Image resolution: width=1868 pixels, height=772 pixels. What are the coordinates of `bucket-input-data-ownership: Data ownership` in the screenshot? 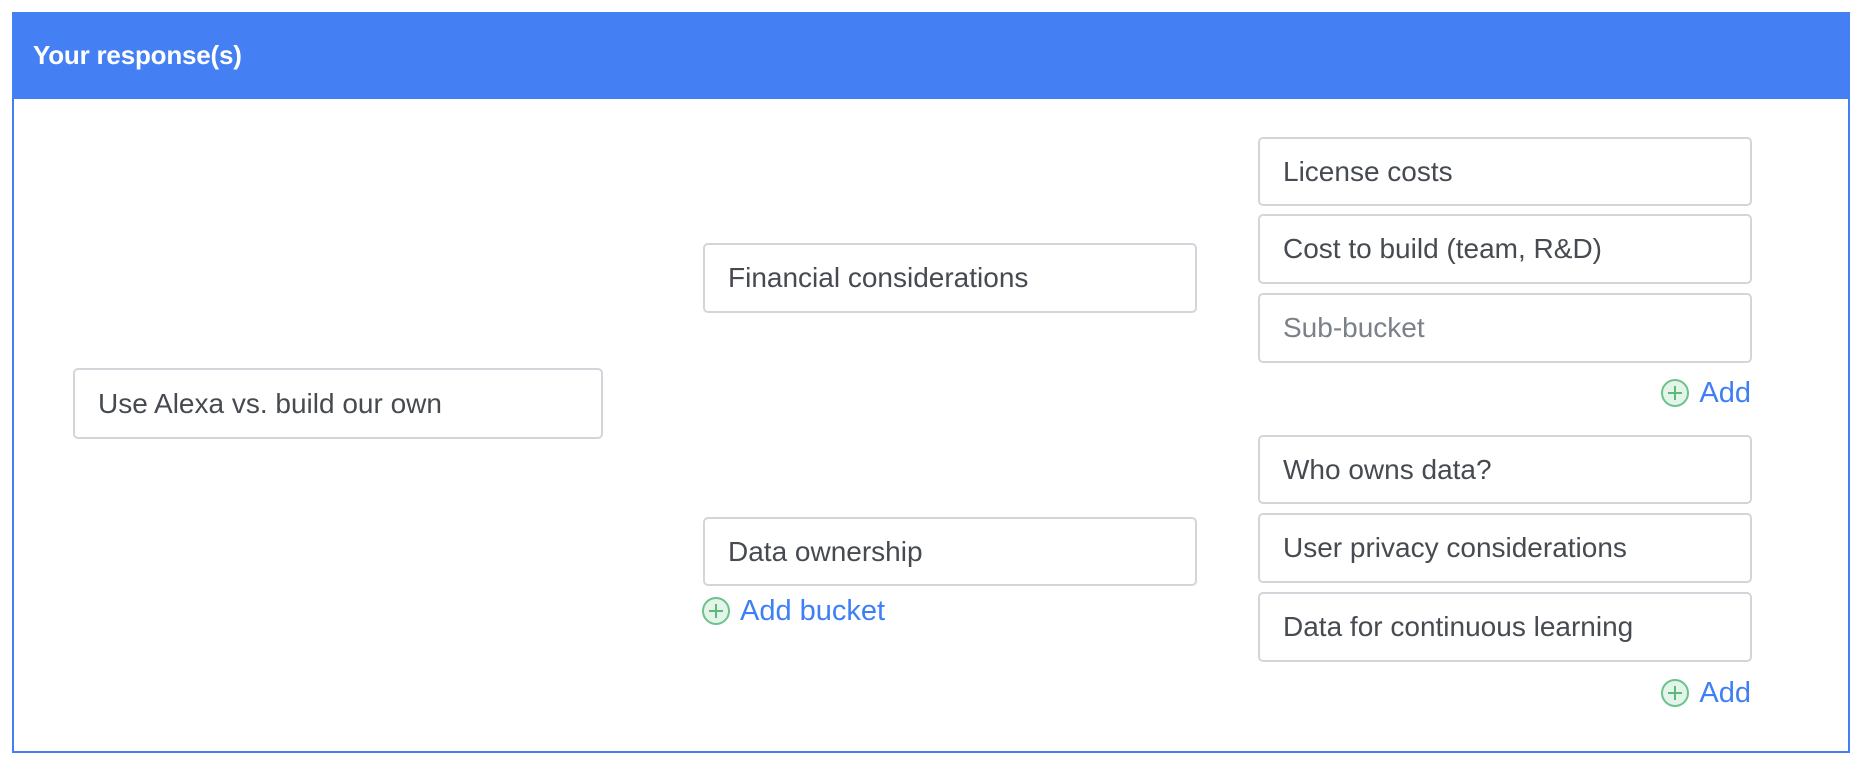 It's located at (950, 551).